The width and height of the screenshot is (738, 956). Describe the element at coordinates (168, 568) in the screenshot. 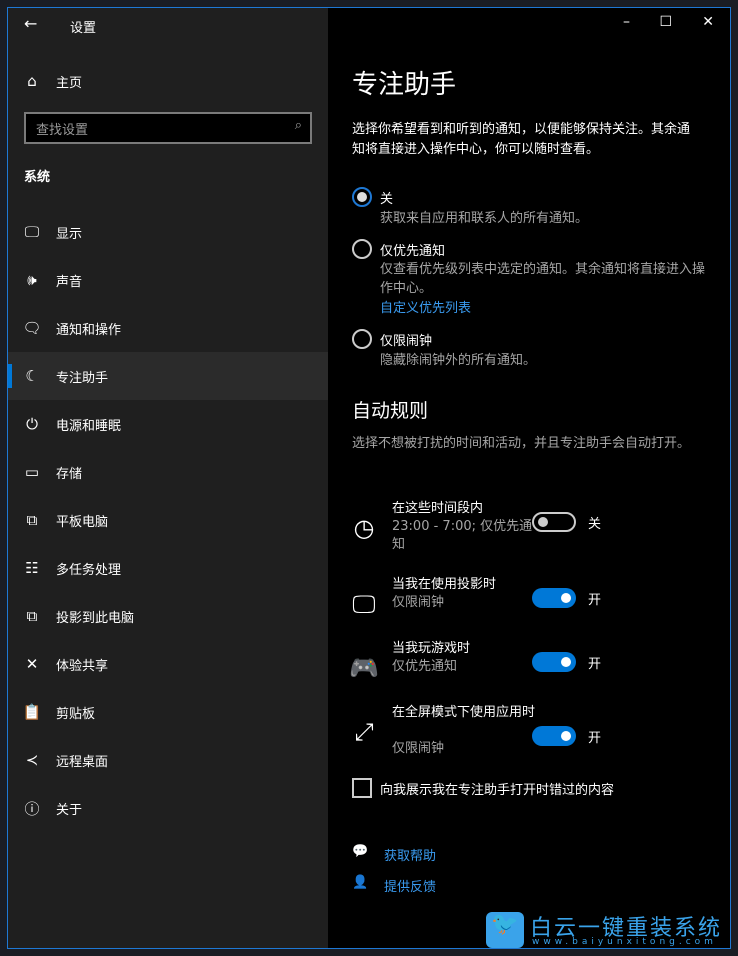

I see `sidebar-item: ☷ 多任务处理` at that location.